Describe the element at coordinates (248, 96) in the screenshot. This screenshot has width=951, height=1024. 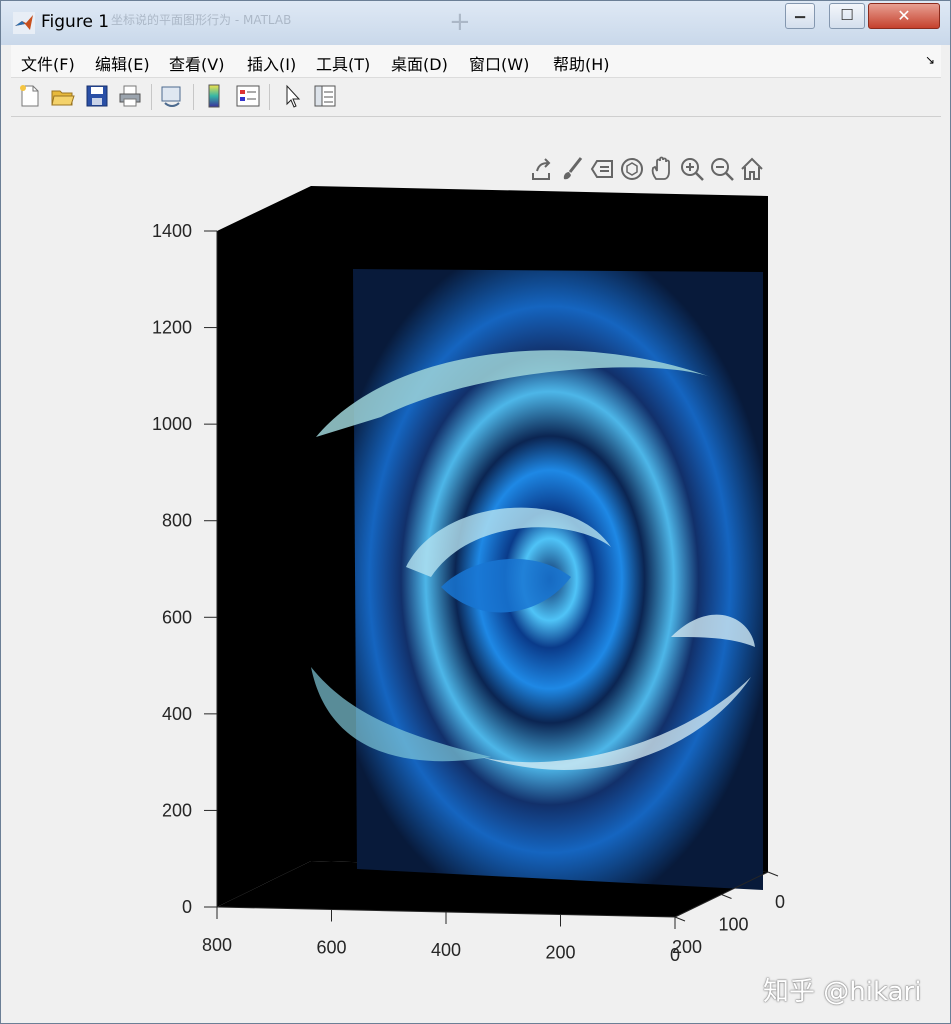
I see `insert-legend-icon` at that location.